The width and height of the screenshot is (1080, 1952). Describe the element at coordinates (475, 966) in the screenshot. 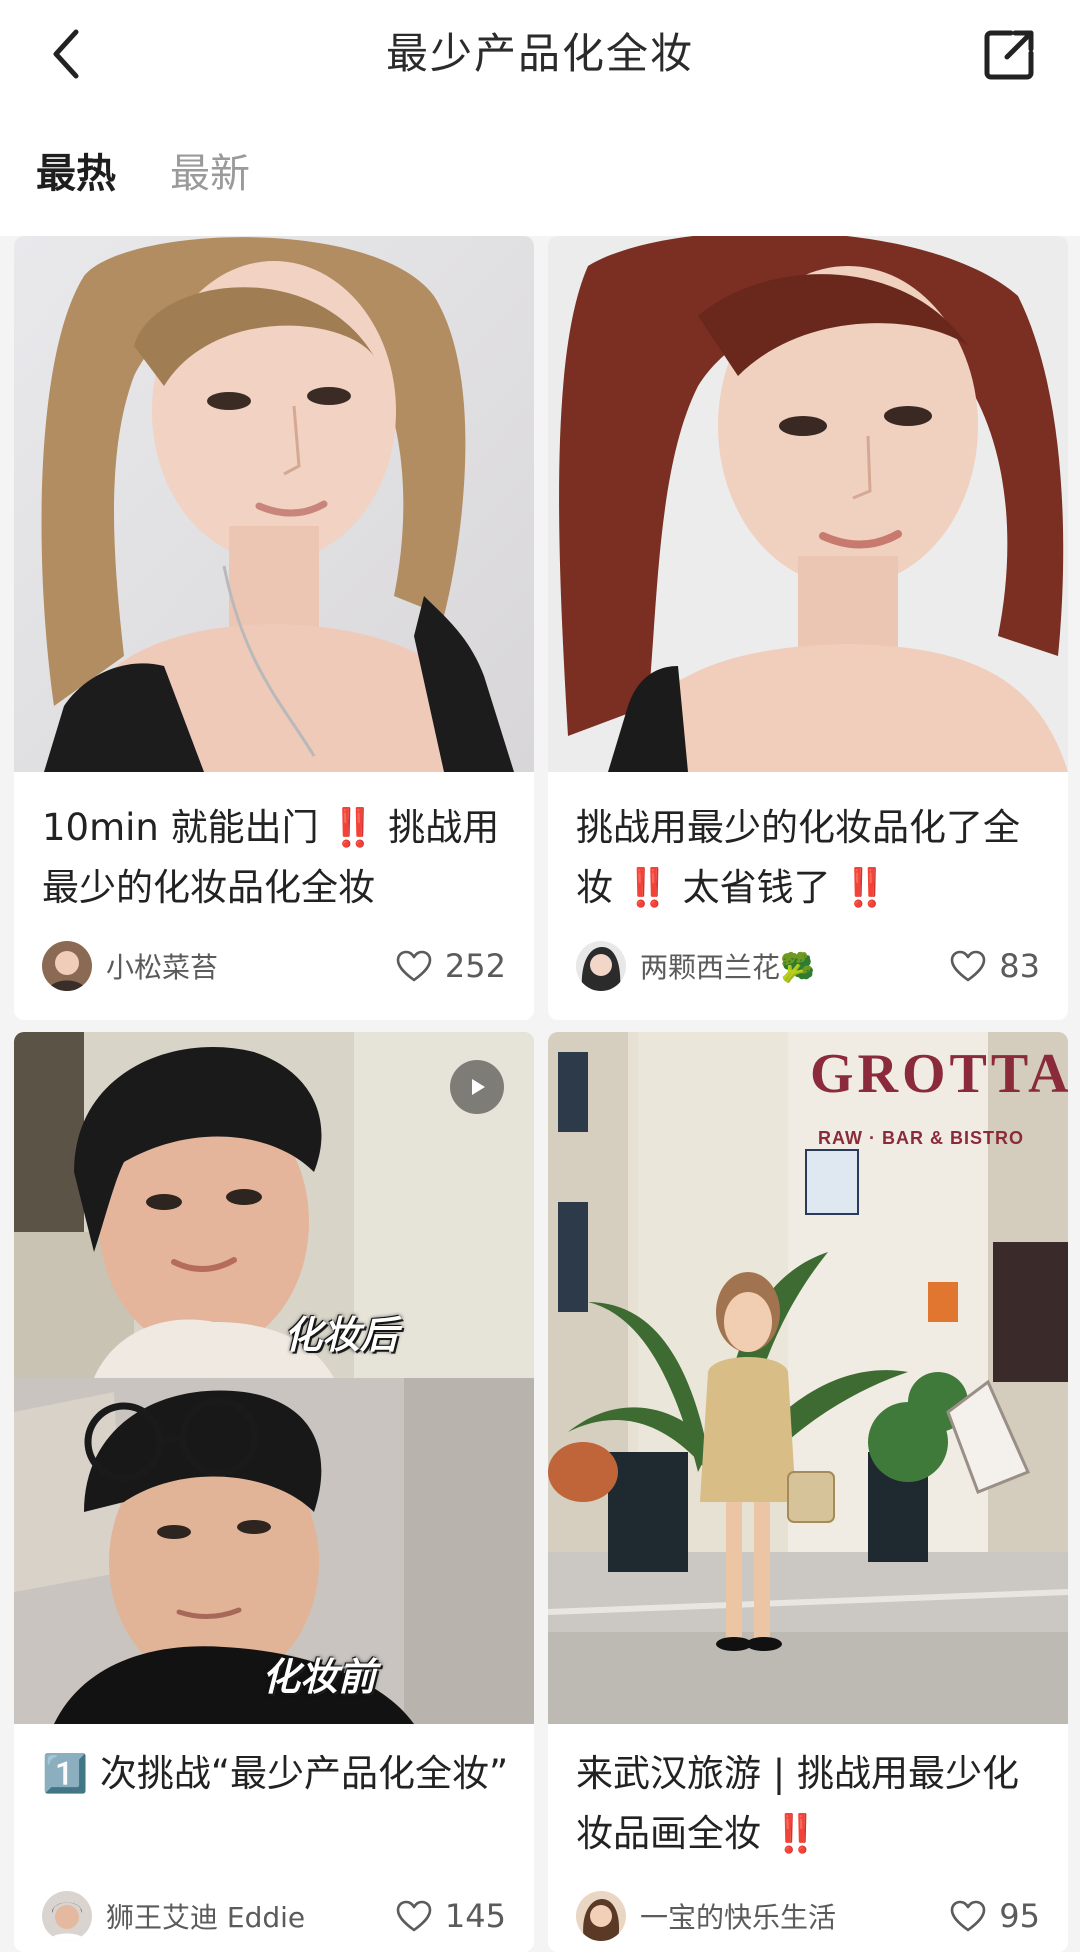

I see `like-count: 252` at that location.